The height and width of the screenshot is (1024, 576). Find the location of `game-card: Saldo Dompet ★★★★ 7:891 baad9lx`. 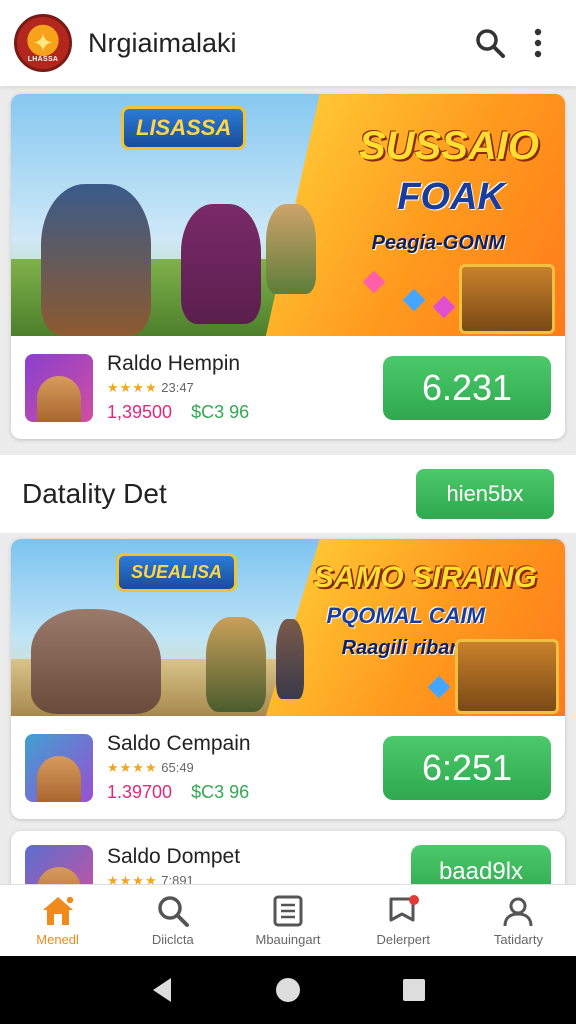

game-card: Saldo Dompet ★★★★ 7:891 baad9lx is located at coordinates (288, 857).